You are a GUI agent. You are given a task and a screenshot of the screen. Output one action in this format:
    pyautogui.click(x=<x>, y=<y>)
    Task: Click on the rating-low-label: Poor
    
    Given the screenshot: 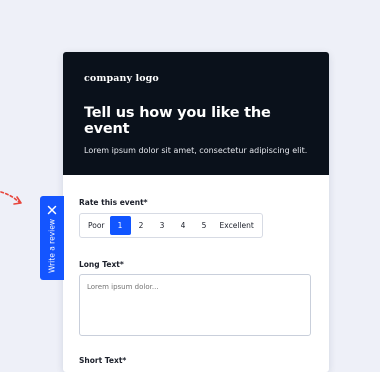 What is the action you would take?
    pyautogui.click(x=96, y=225)
    